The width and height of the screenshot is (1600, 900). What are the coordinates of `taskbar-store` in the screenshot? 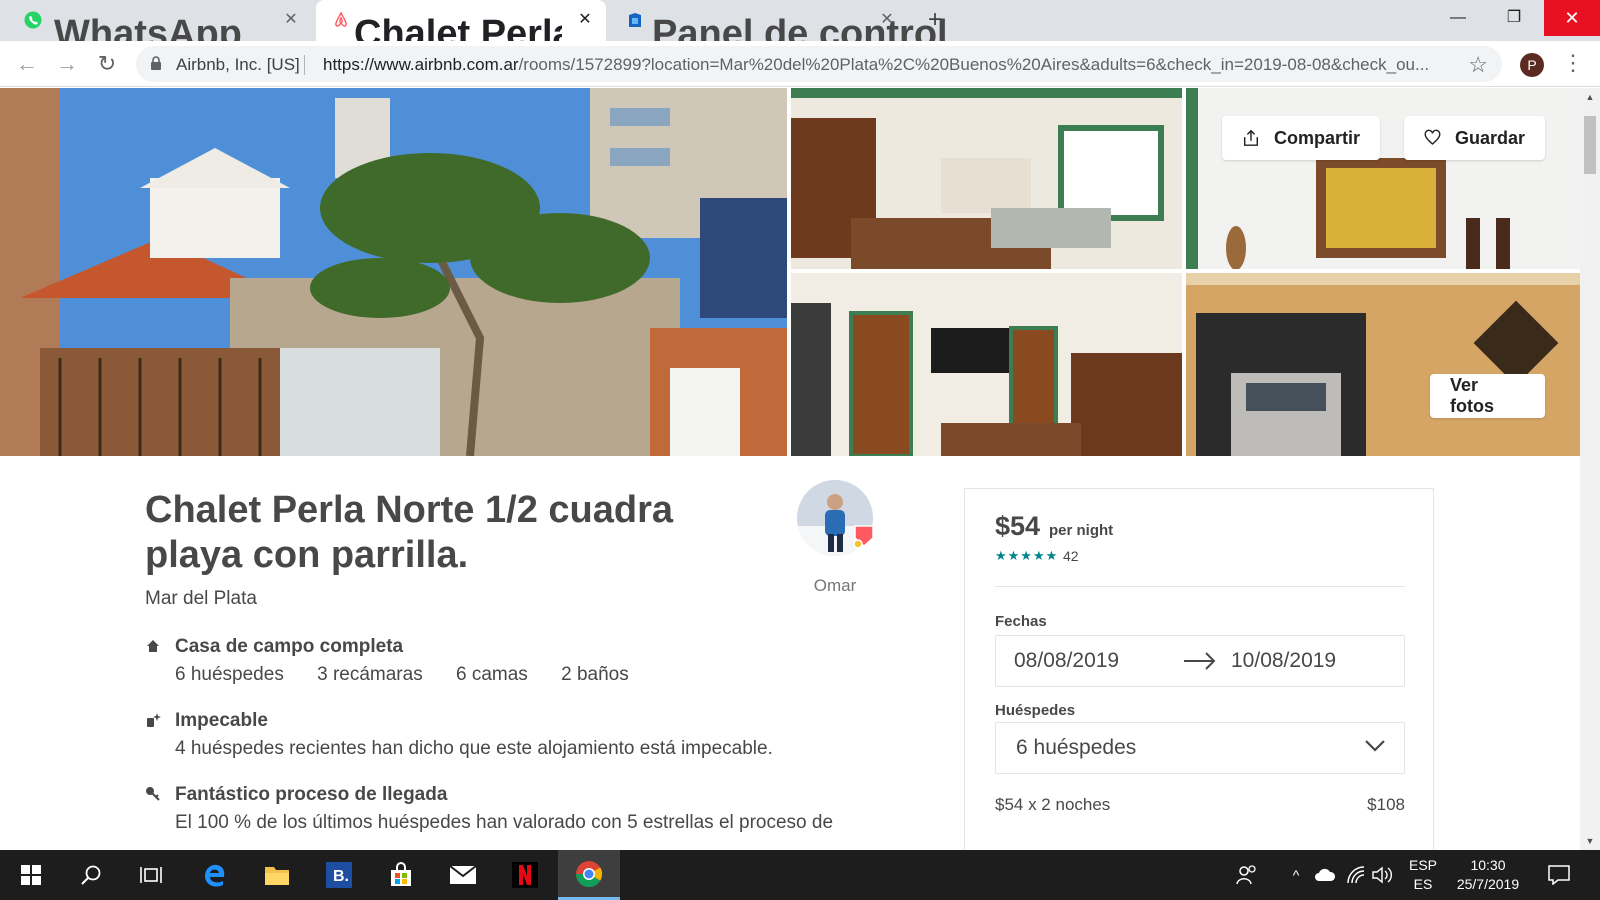 It's located at (401, 875).